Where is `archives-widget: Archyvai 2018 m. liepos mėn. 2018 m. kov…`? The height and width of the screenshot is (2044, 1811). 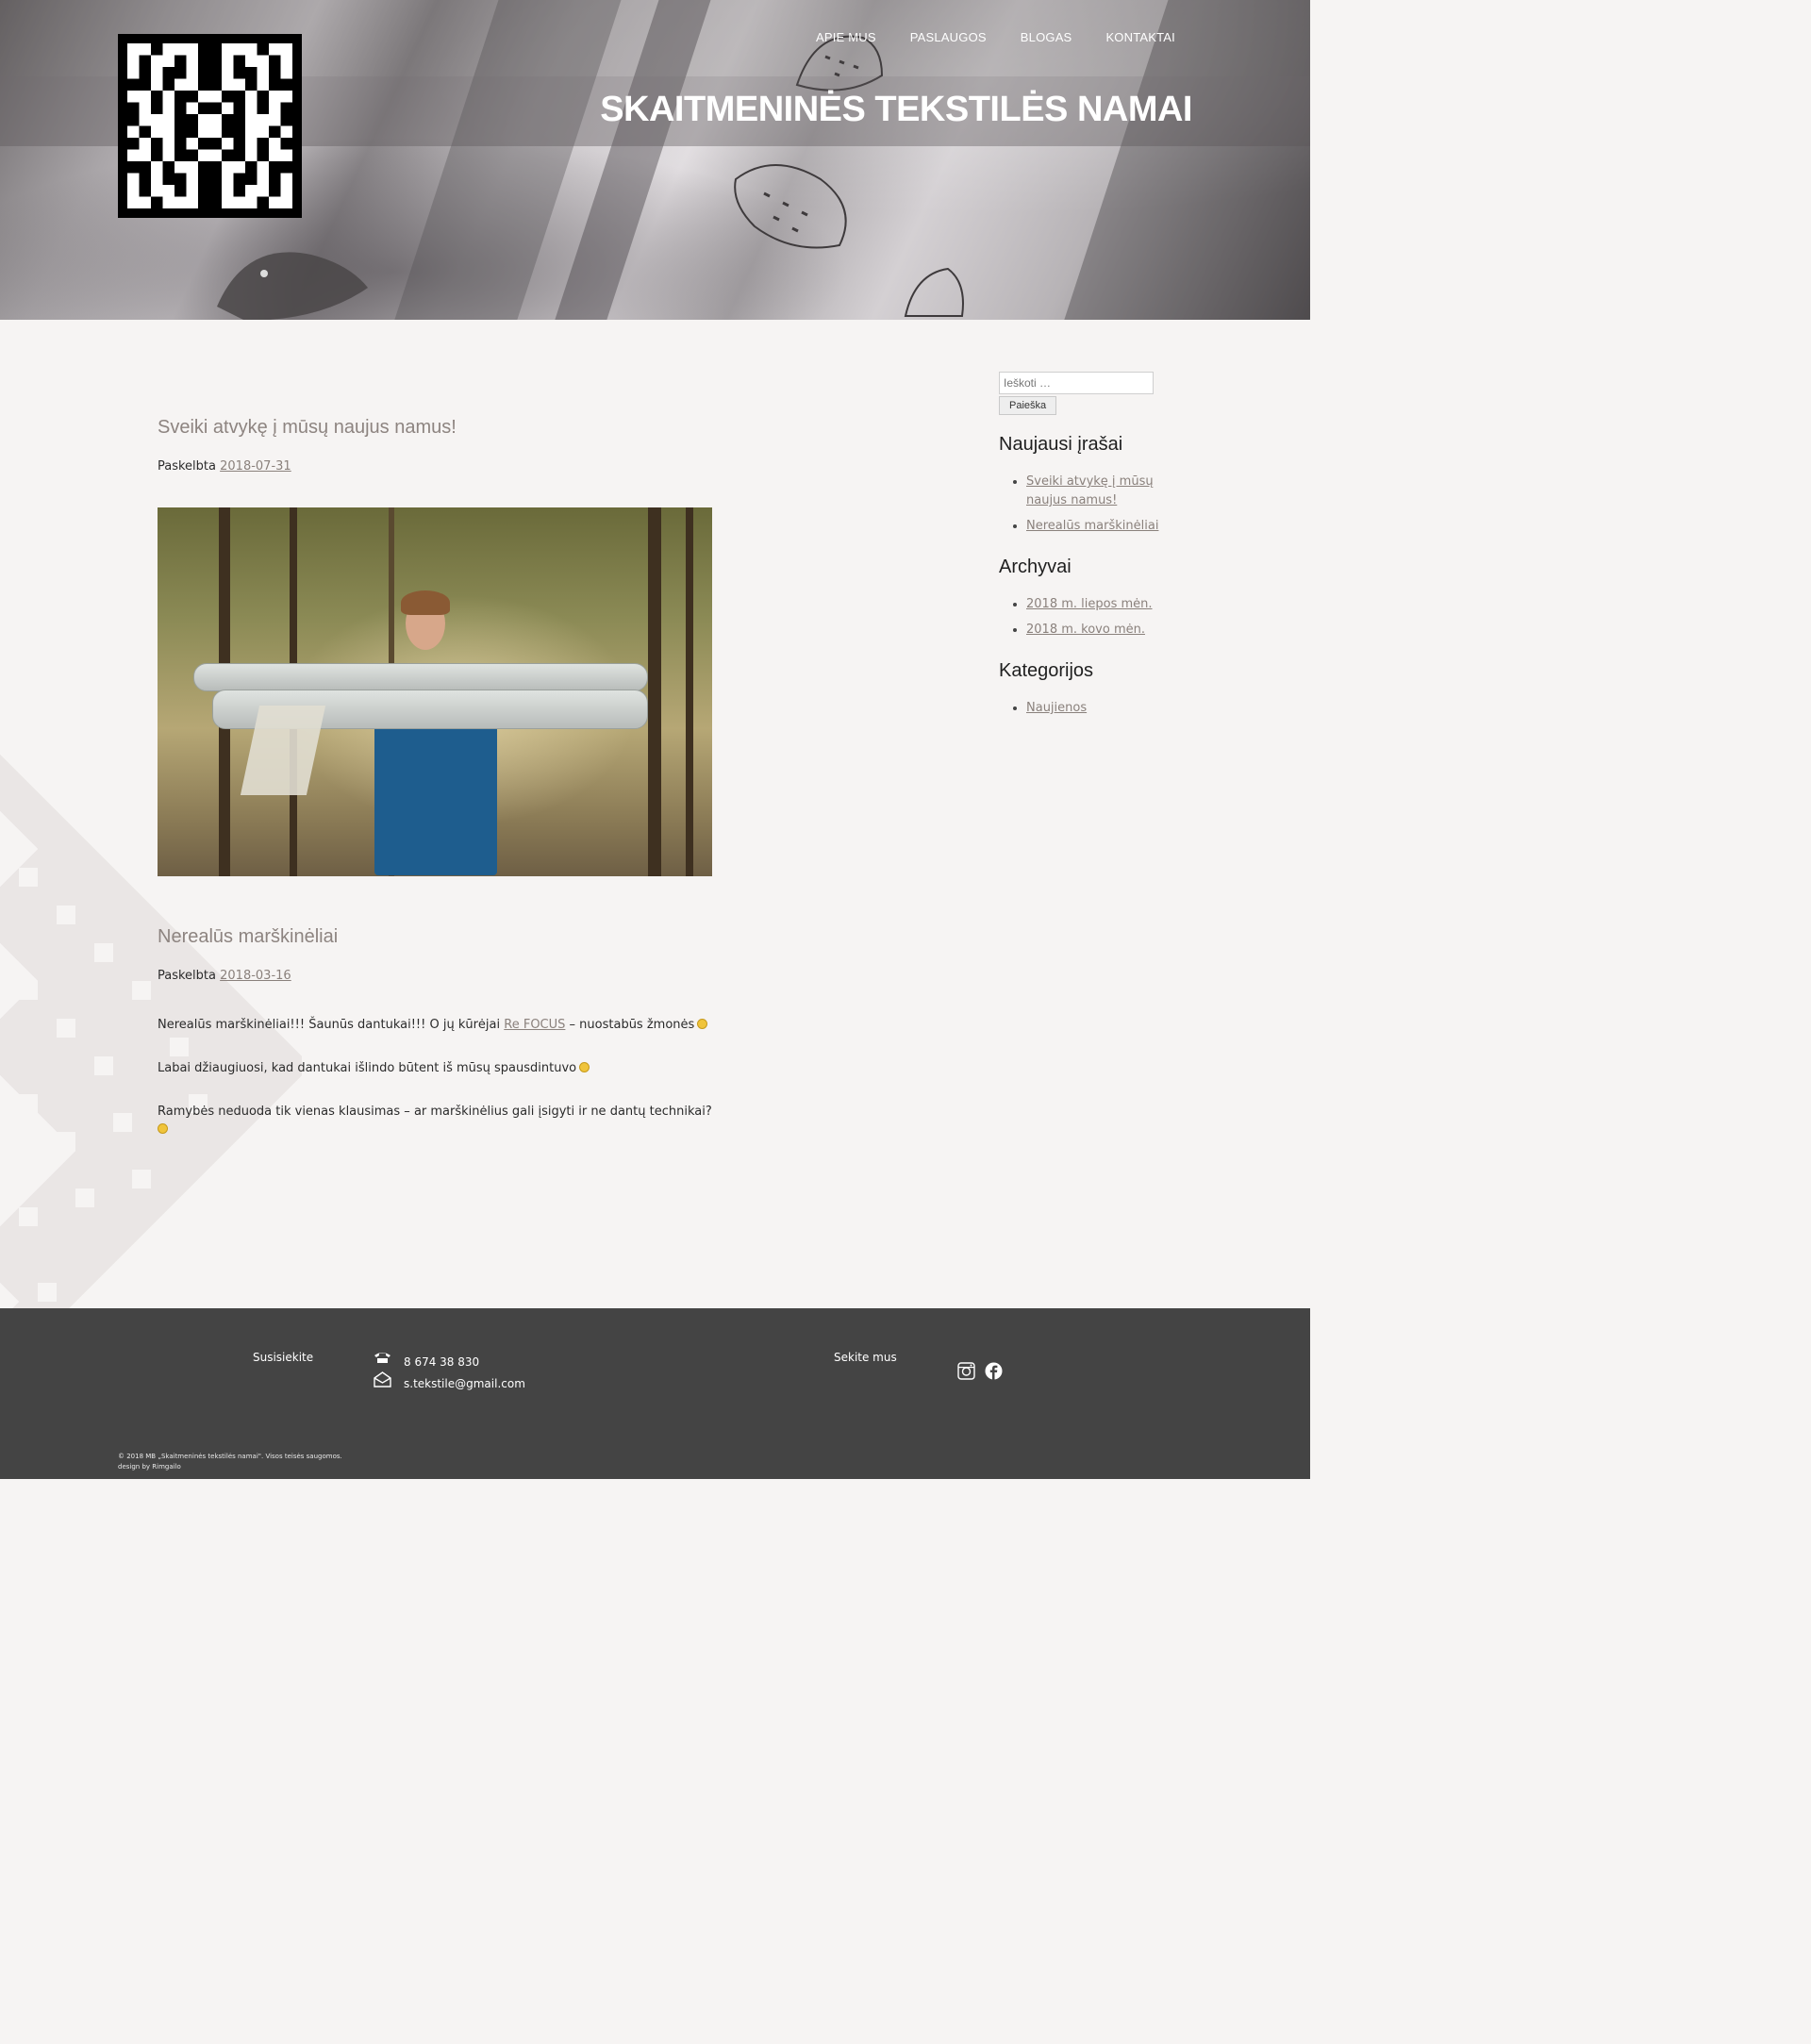 archives-widget: Archyvai 2018 m. liepos mėn. 2018 m. kov… is located at coordinates (1084, 598).